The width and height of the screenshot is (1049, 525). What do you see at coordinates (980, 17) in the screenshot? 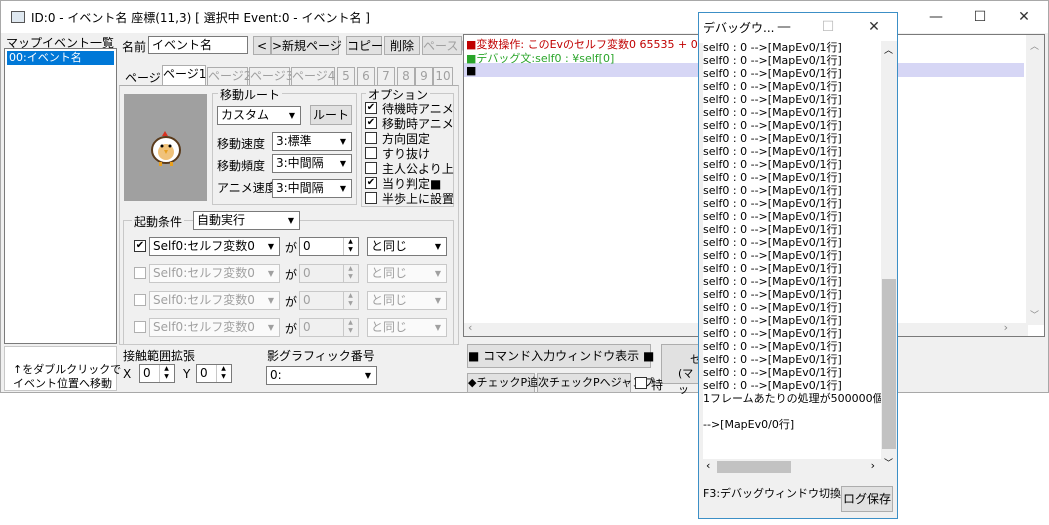
I see `maximize-button: ☐` at bounding box center [980, 17].